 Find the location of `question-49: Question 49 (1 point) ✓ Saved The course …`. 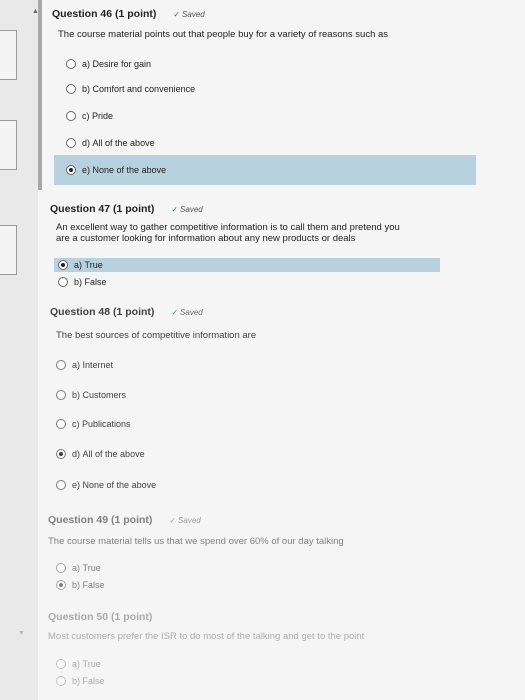

question-49: Question 49 (1 point) ✓ Saved The course … is located at coordinates (281, 553).